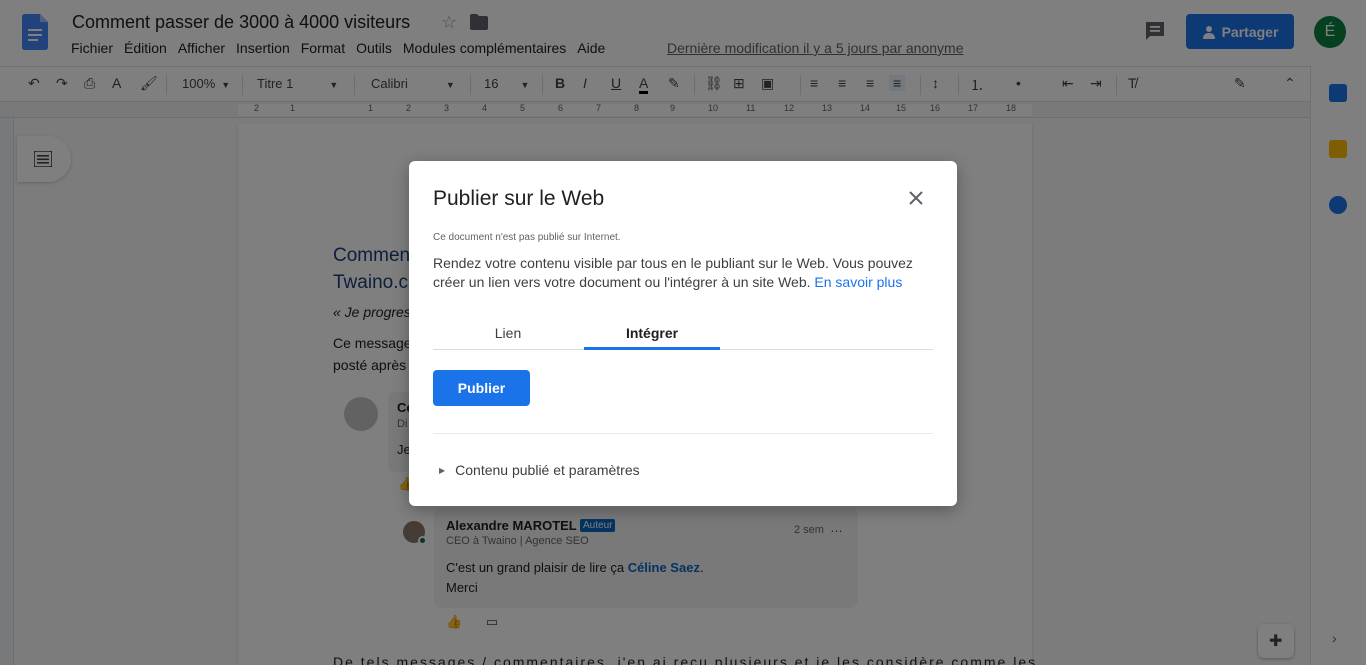 This screenshot has width=1366, height=665. What do you see at coordinates (916, 198) in the screenshot?
I see `close-icon` at bounding box center [916, 198].